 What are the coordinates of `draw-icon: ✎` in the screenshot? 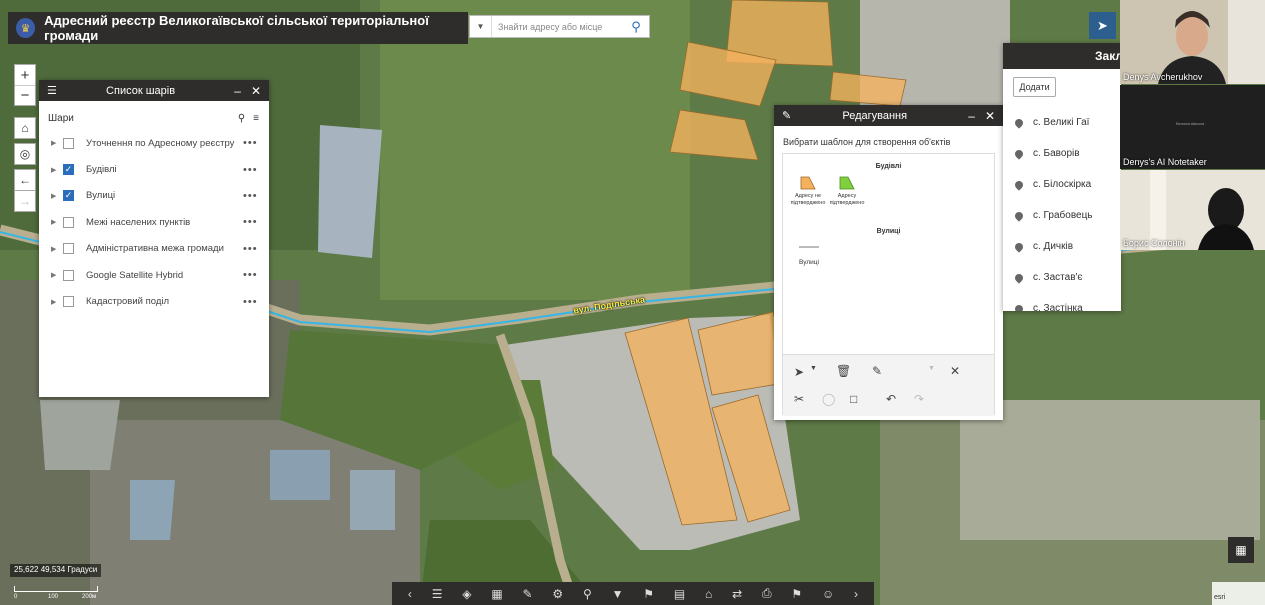 It's located at (528, 594).